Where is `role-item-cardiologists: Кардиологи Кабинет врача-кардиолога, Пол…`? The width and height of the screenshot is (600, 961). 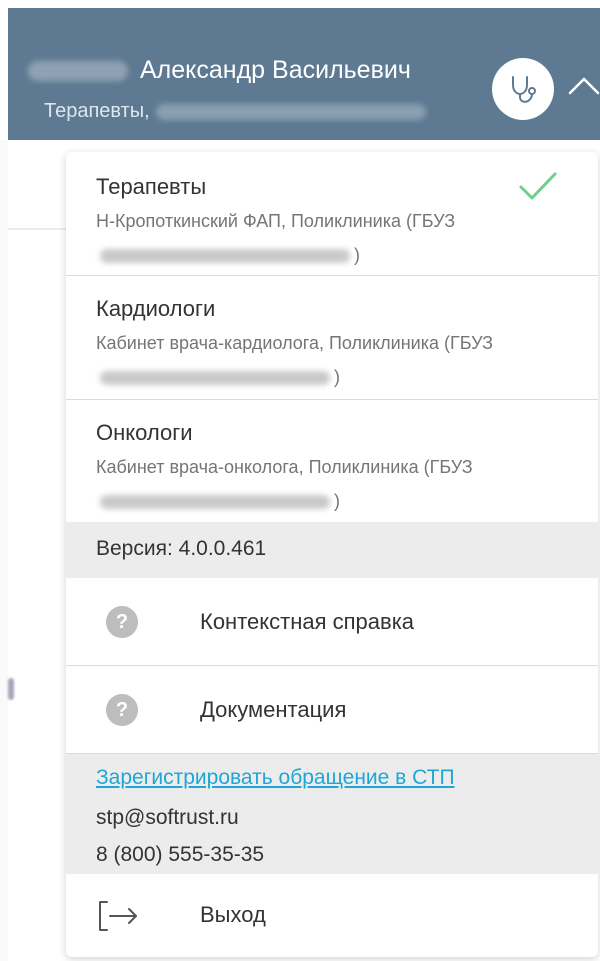
role-item-cardiologists: Кардиологи Кабинет врача-кардиолога, Пол… is located at coordinates (332, 338).